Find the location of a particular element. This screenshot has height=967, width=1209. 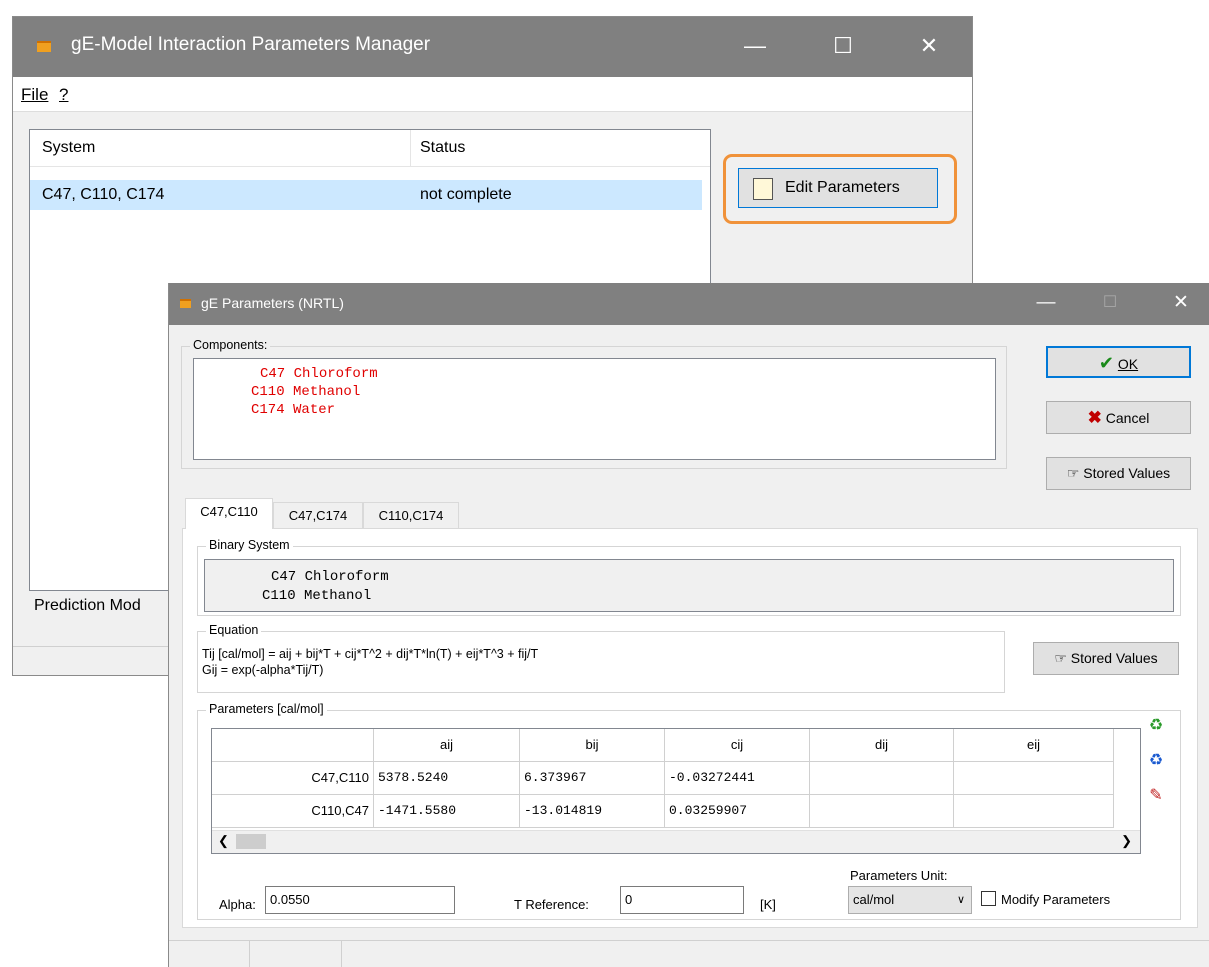

modify-parameters-label: Modify Parameters is located at coordinates (1055, 899).